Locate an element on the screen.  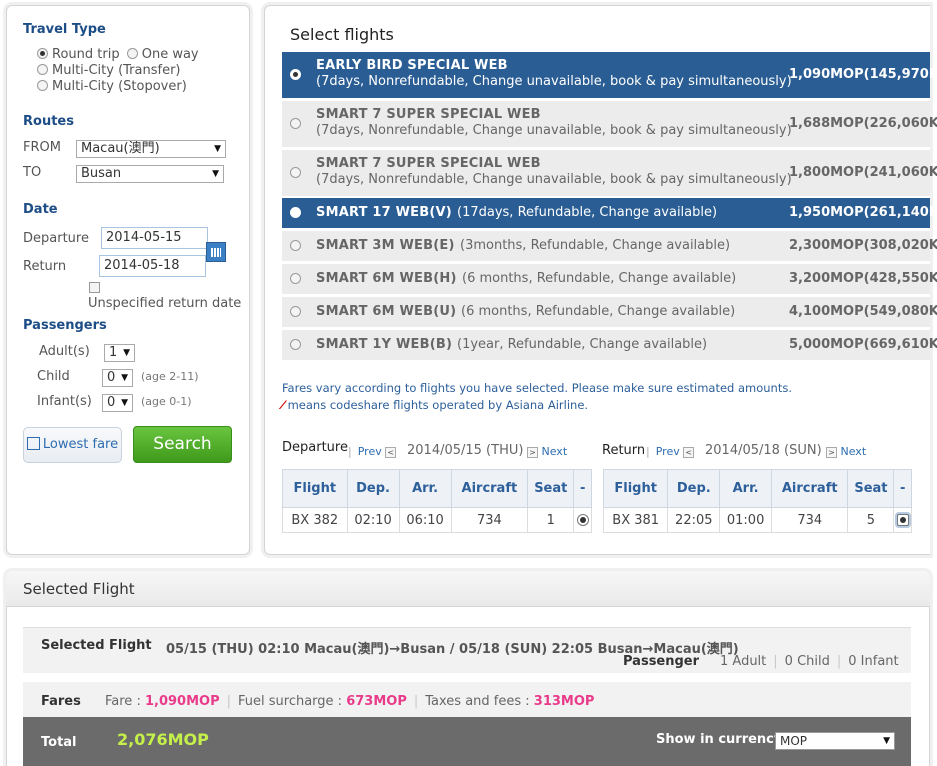
round-trip-radio is located at coordinates (42, 53).